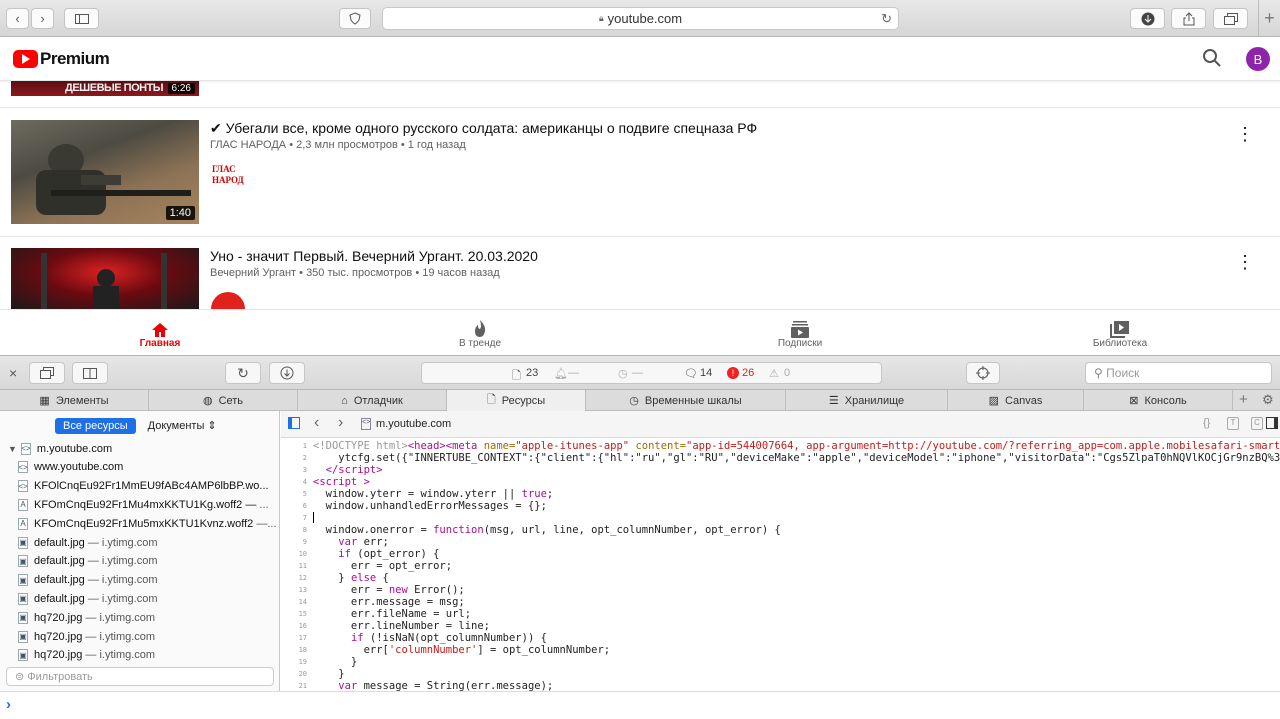 This screenshot has height=719, width=1280. I want to click on element-picker-button, so click(983, 373).